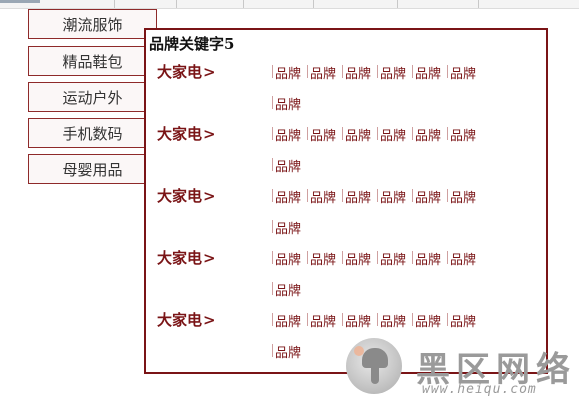 The image size is (579, 403). What do you see at coordinates (192, 44) in the screenshot?
I see `flyout-title: 品牌关键字5` at bounding box center [192, 44].